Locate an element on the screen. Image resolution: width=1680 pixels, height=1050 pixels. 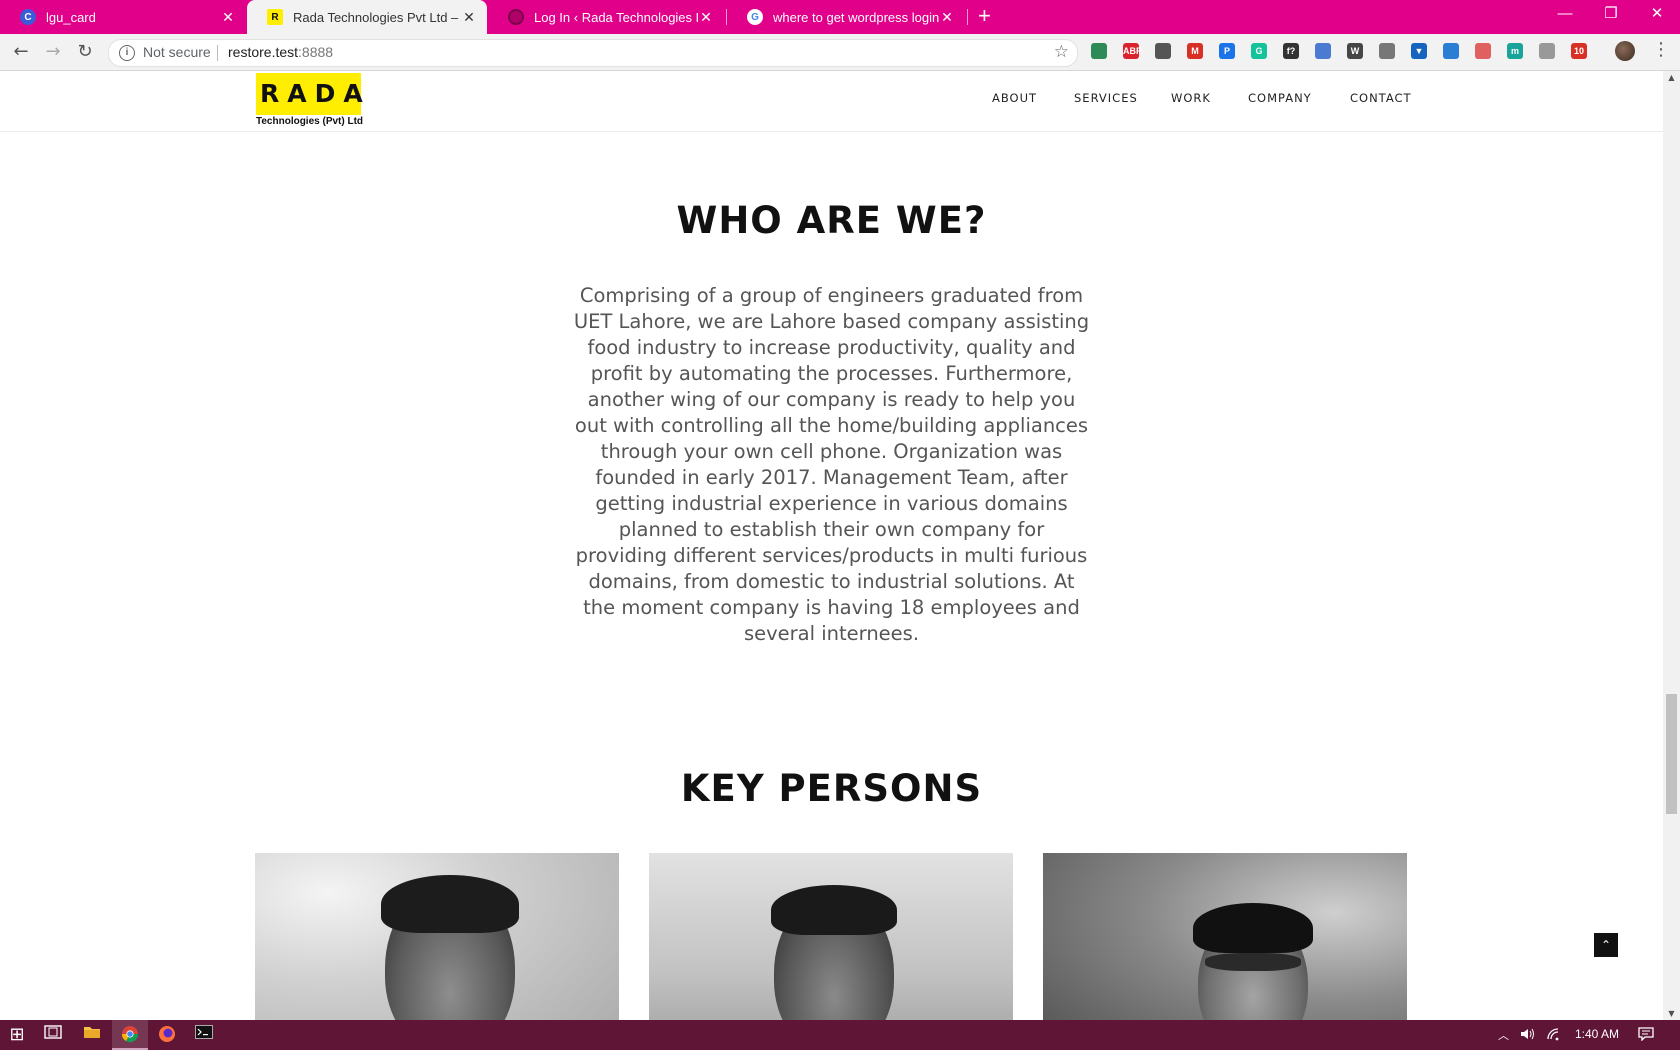
notifications-icon is located at coordinates (1646, 1035).